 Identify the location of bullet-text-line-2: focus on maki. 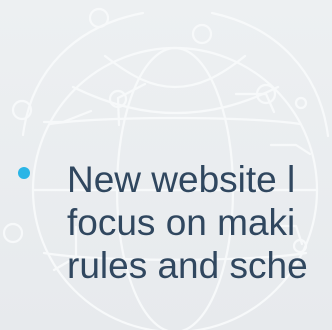
(181, 222).